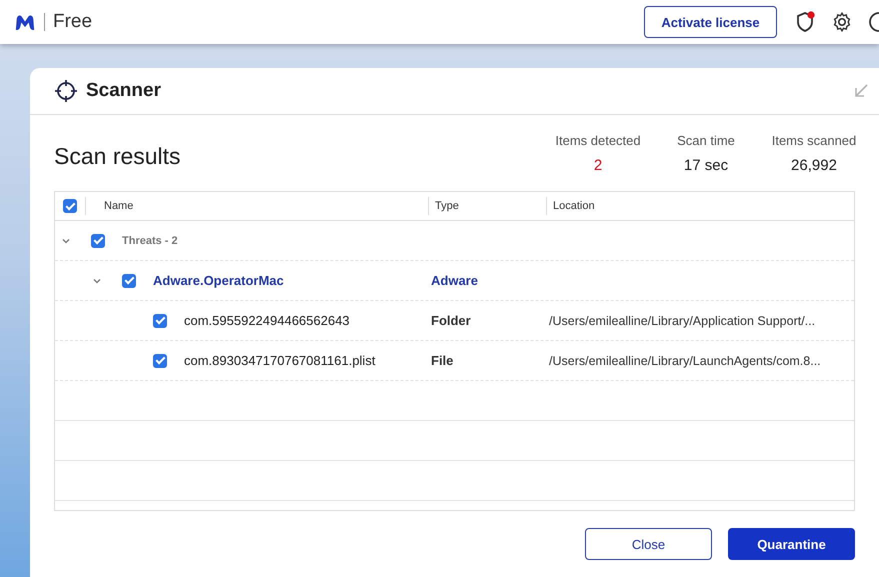 The height and width of the screenshot is (577, 879). I want to click on stat-value: 2, so click(598, 165).